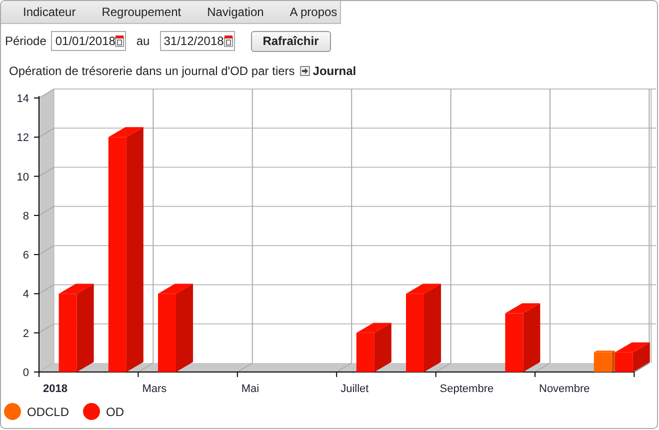  I want to click on axis-label: 4, so click(25, 294).